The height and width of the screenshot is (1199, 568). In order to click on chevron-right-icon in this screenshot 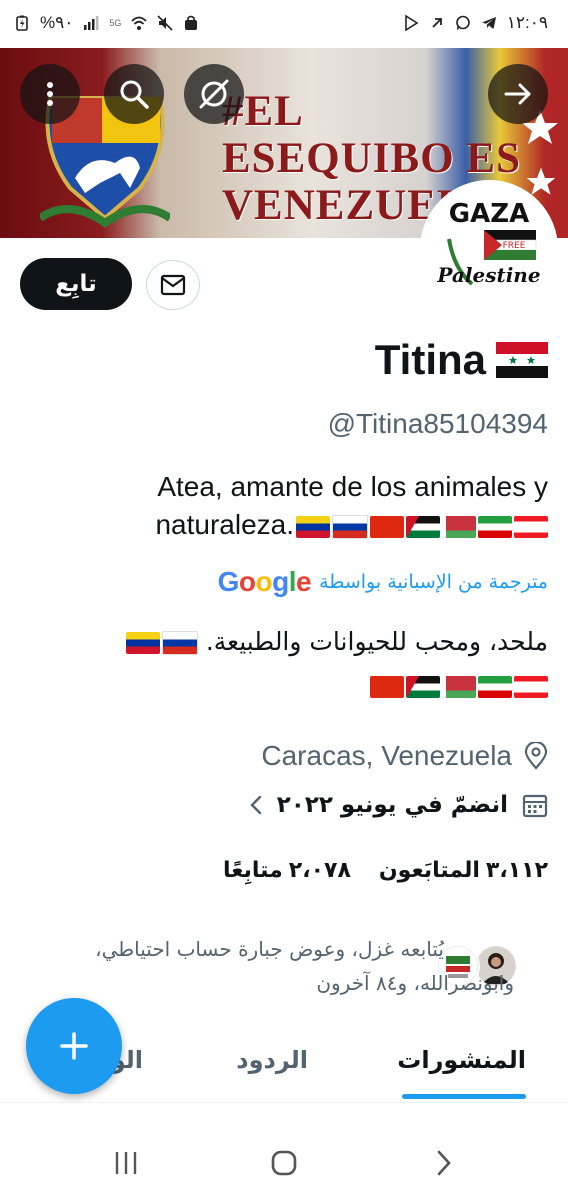, I will do `click(444, 1163)`.